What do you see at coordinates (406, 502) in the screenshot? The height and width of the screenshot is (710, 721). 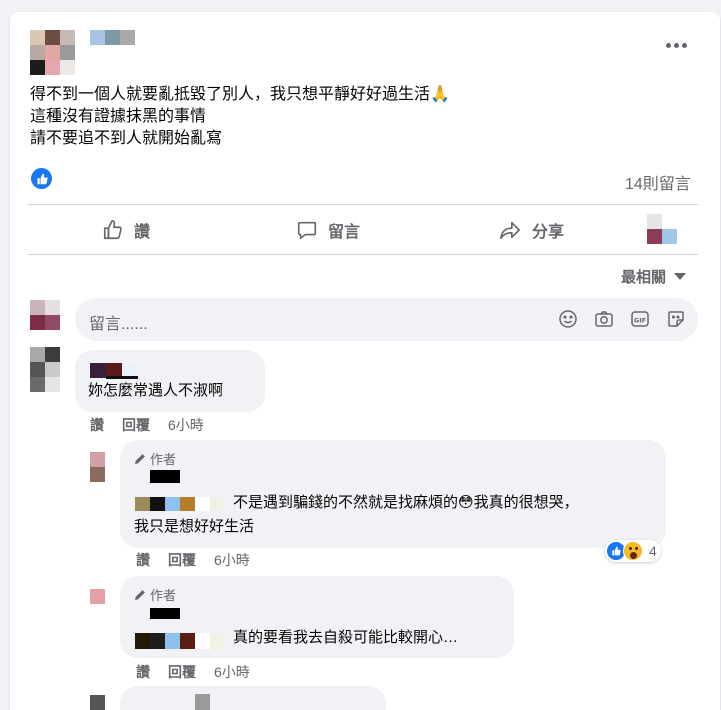 I see `reply-text-line: 不是遇到騙錢的不然就是找麻煩的😳我真的很想哭，` at bounding box center [406, 502].